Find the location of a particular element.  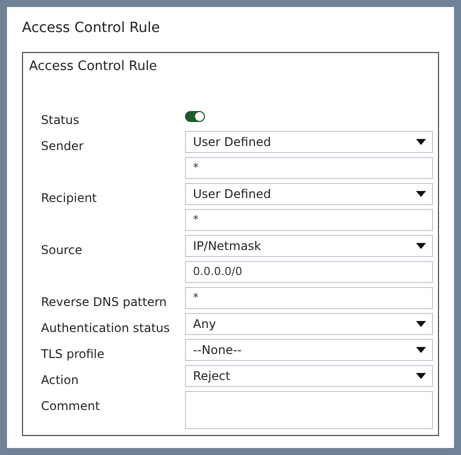

field-label: Authentication status is located at coordinates (105, 328).